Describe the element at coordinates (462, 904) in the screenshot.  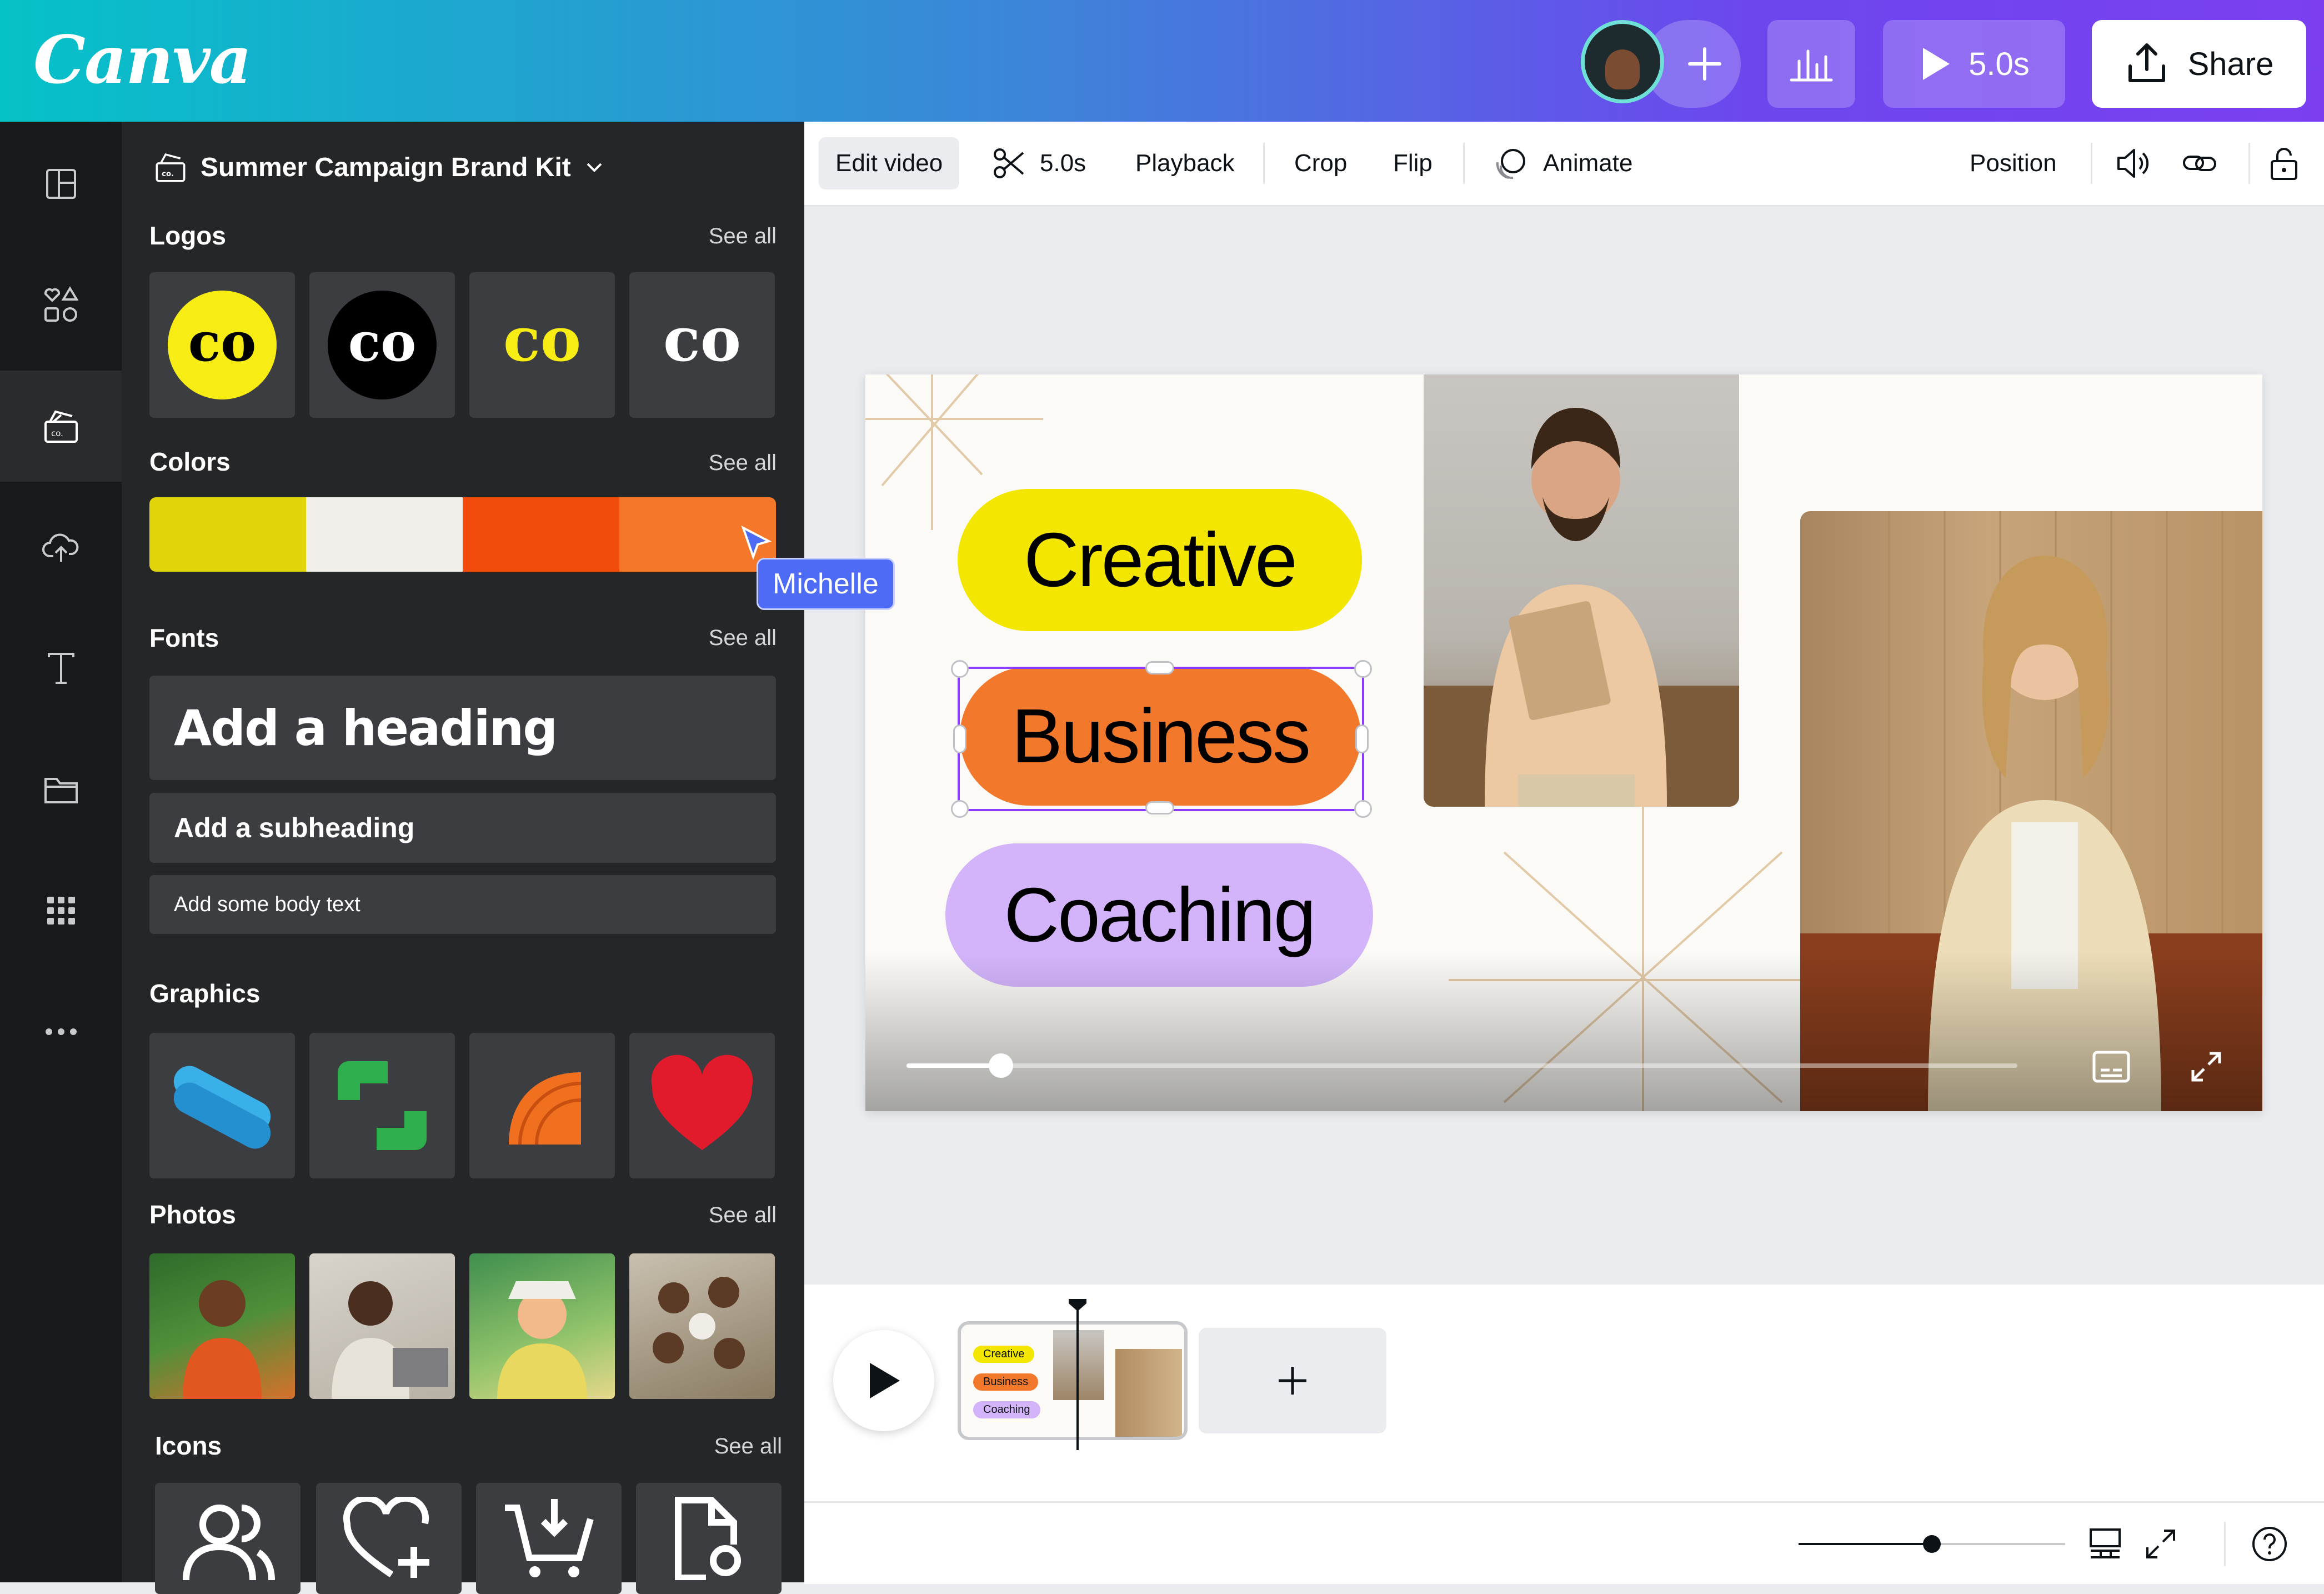
I see `add-body-text-button: Add some body text` at that location.